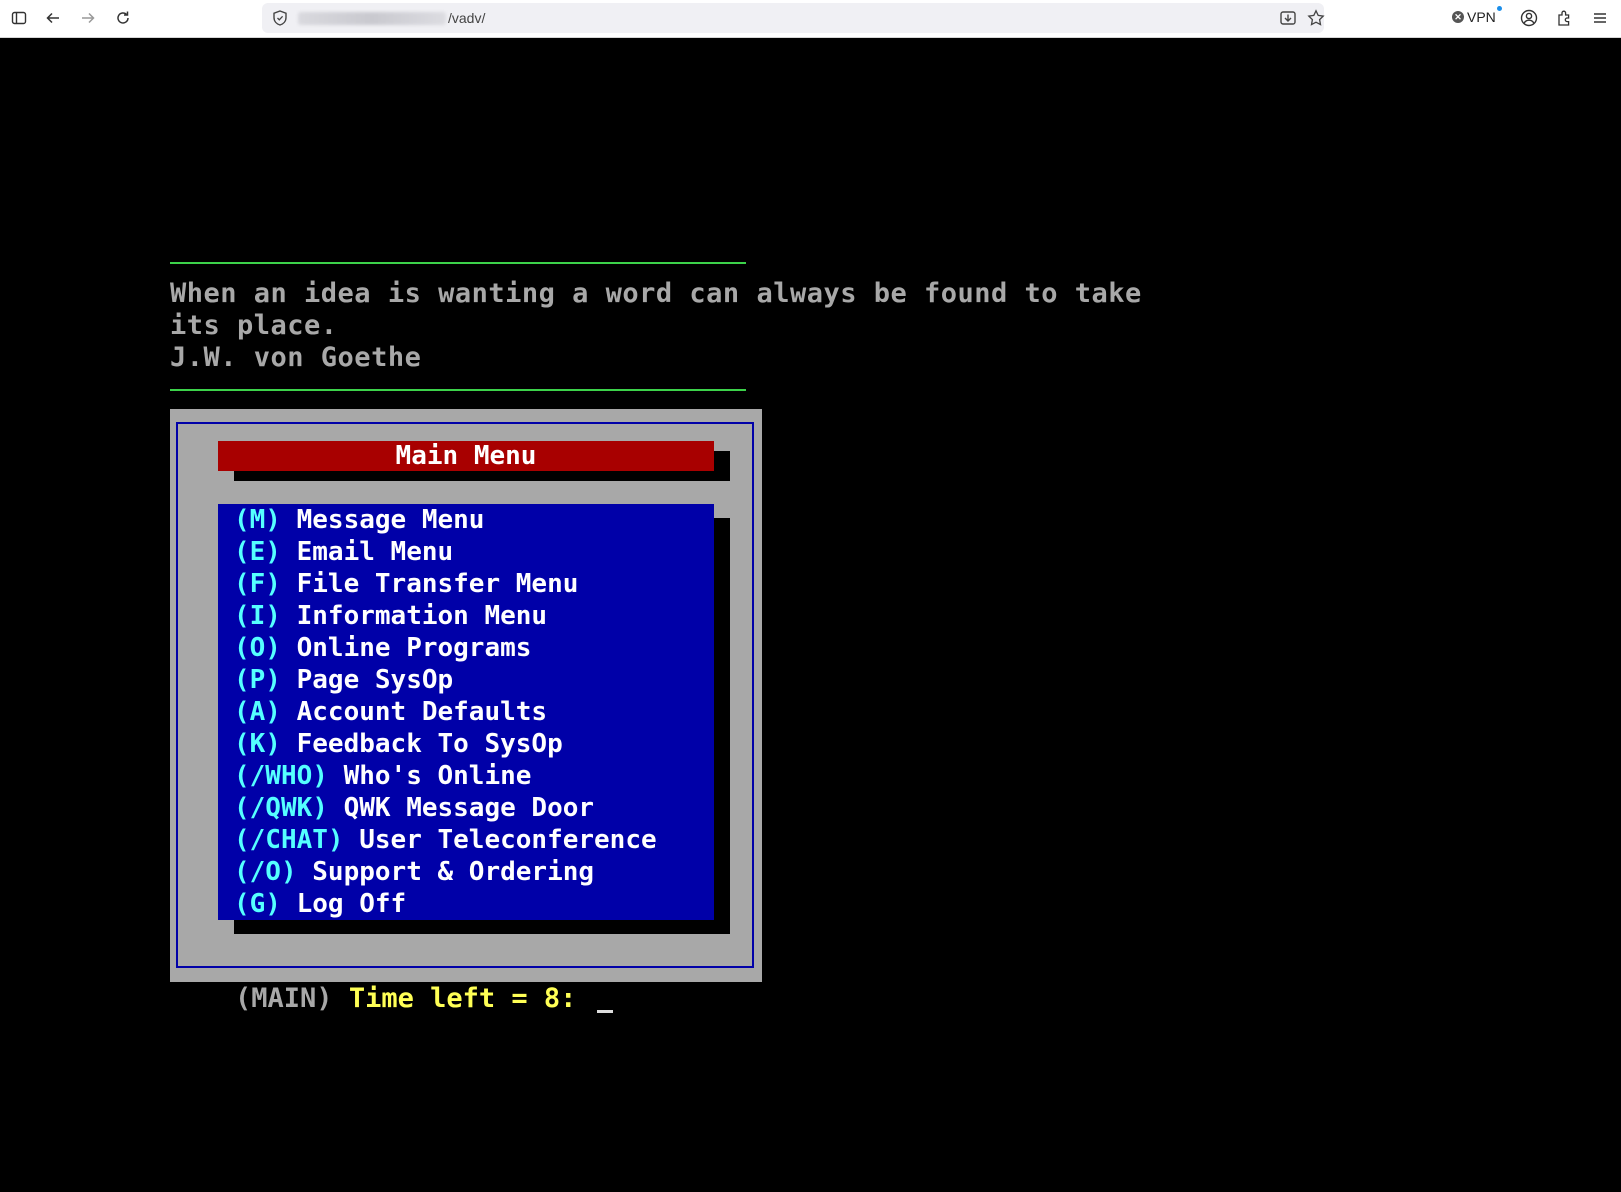 This screenshot has height=1192, width=1621. Describe the element at coordinates (1481, 17) in the screenshot. I see `vpn-label: VPN` at that location.